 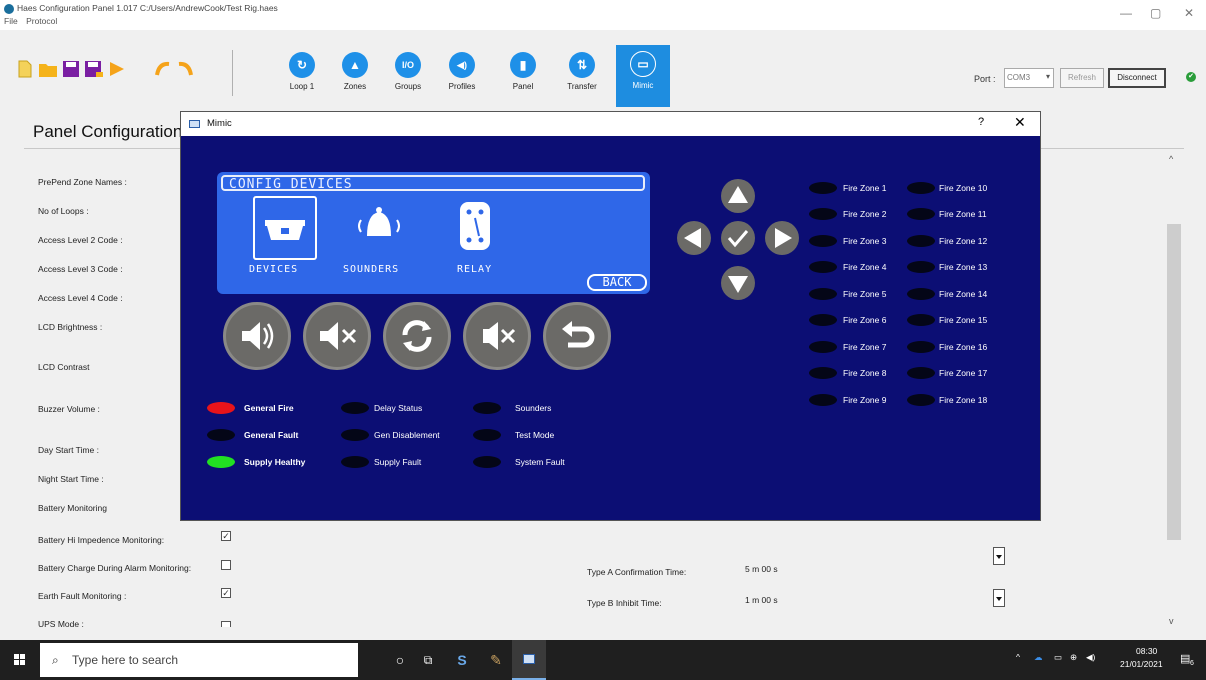 I want to click on cortana-icon: ○, so click(x=400, y=660).